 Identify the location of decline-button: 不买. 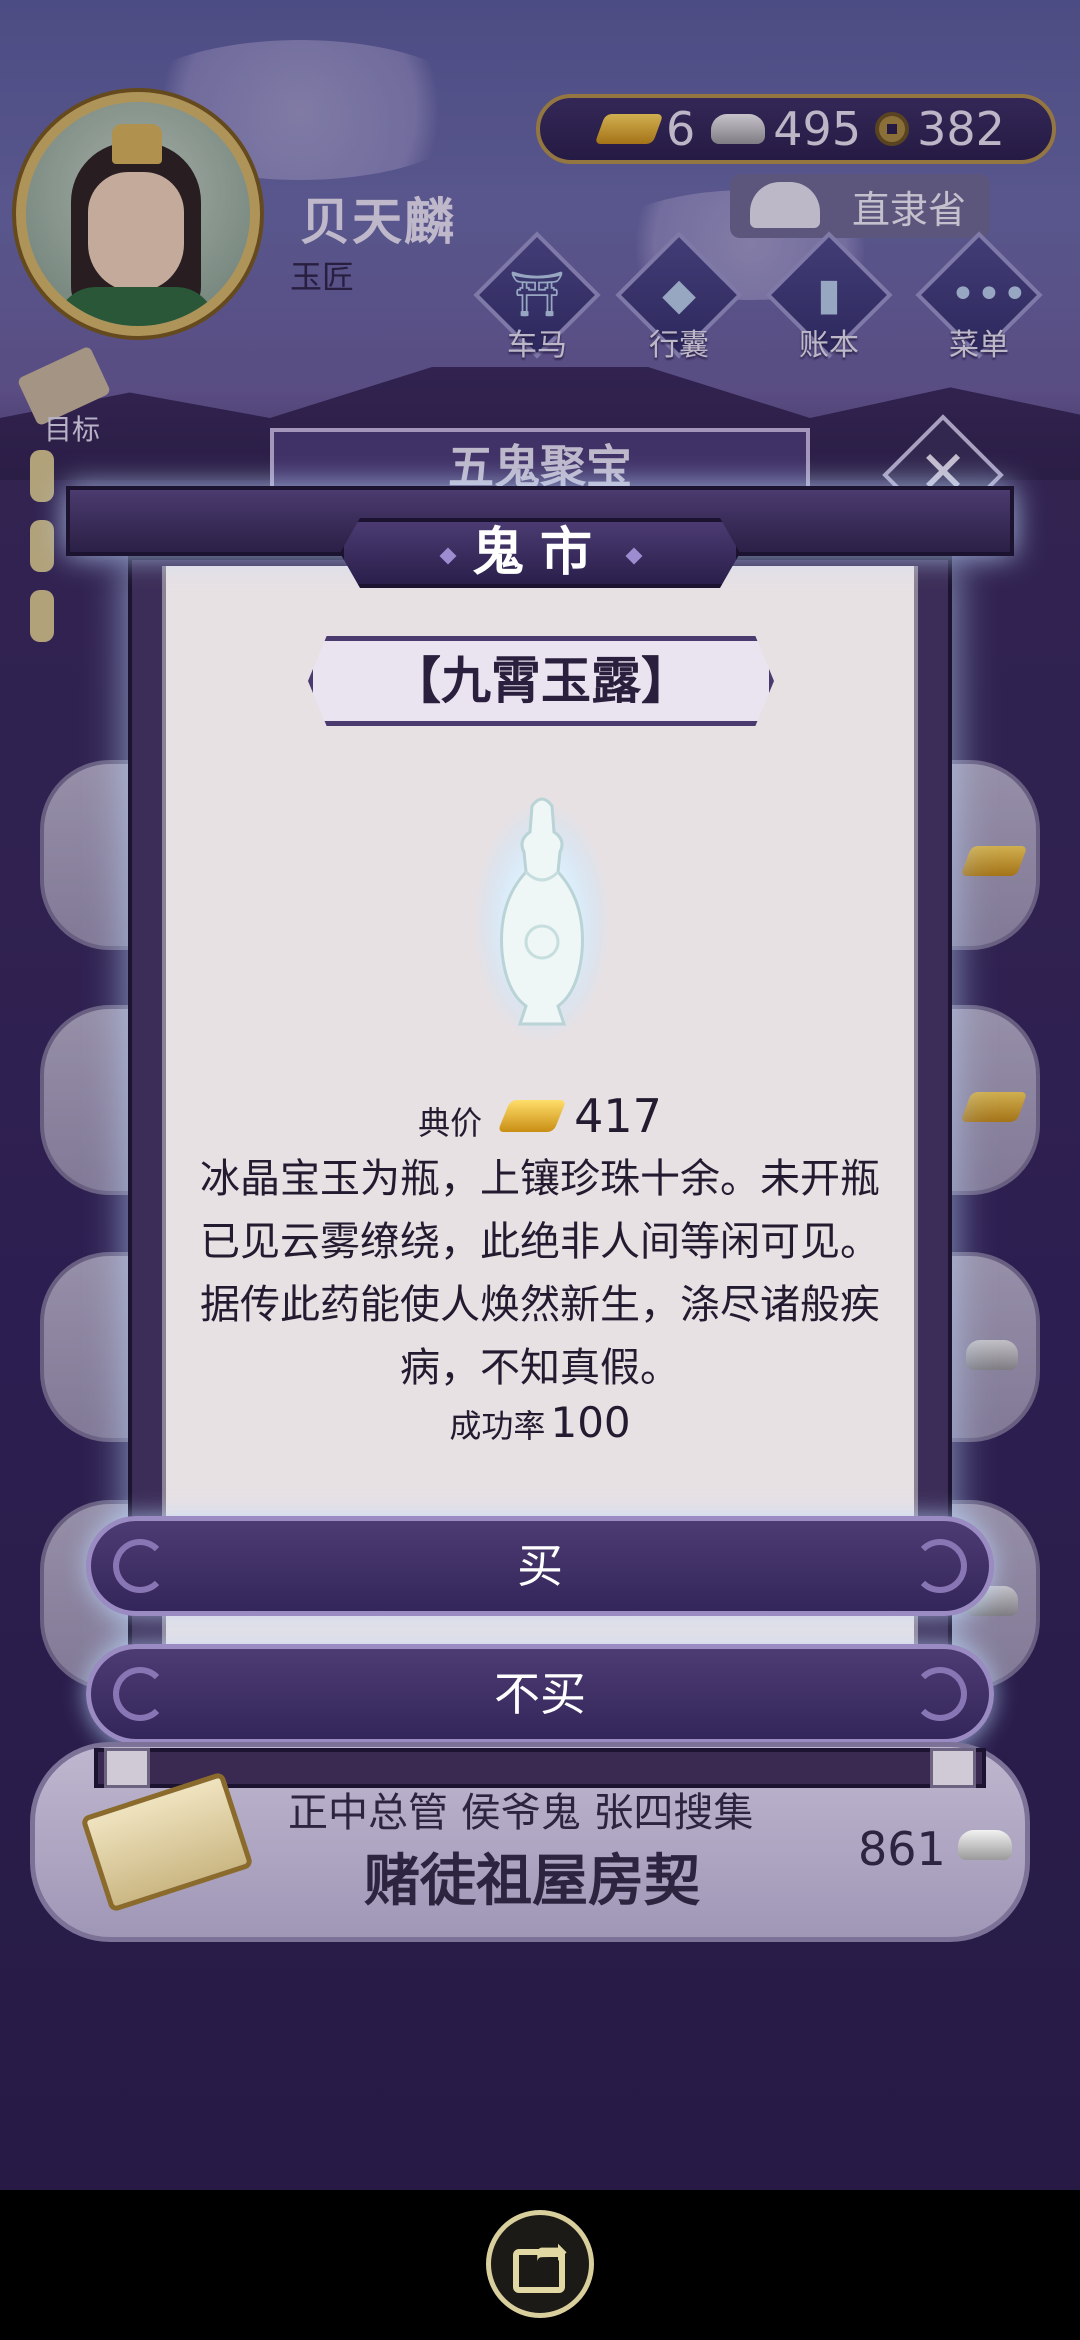
(540, 1694).